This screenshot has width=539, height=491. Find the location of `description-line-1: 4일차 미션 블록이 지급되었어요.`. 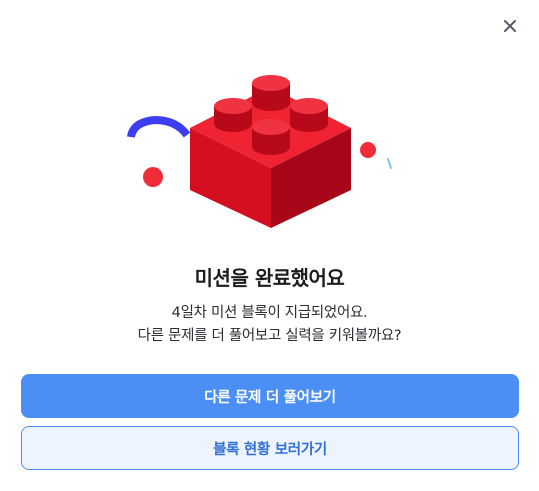

description-line-1: 4일차 미션 블록이 지급되었어요. is located at coordinates (269, 313).